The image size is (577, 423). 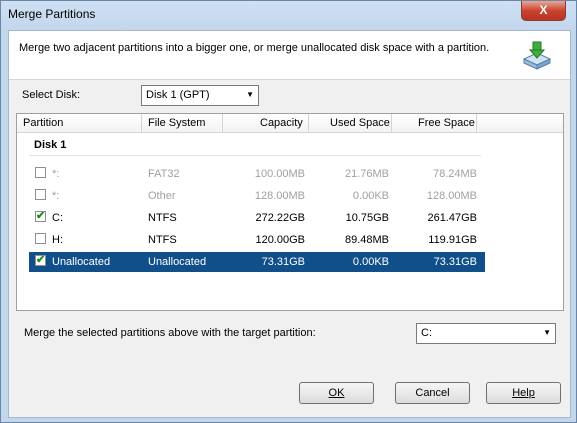 I want to click on help-button: Help, so click(x=523, y=393).